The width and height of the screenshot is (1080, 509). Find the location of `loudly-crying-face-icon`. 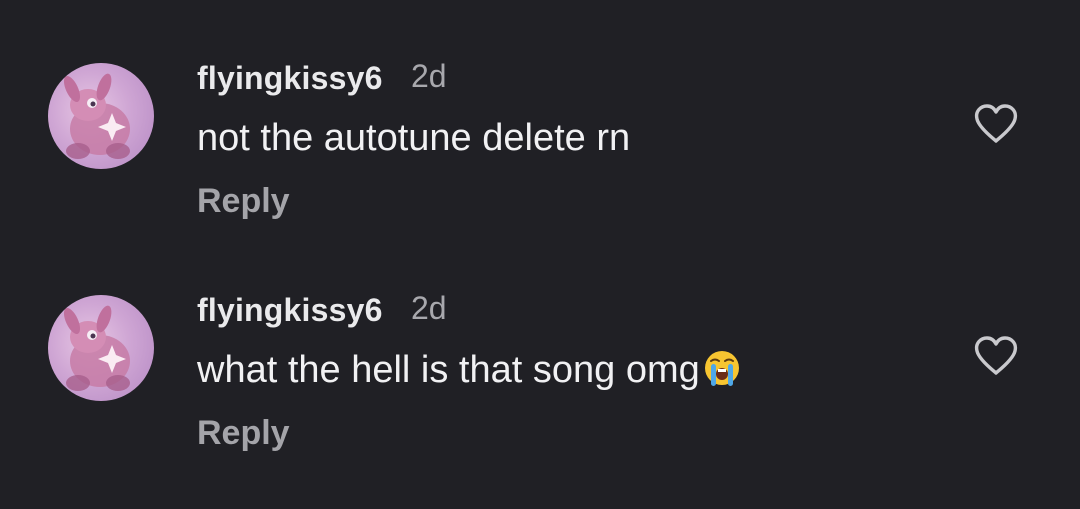

loudly-crying-face-icon is located at coordinates (722, 368).